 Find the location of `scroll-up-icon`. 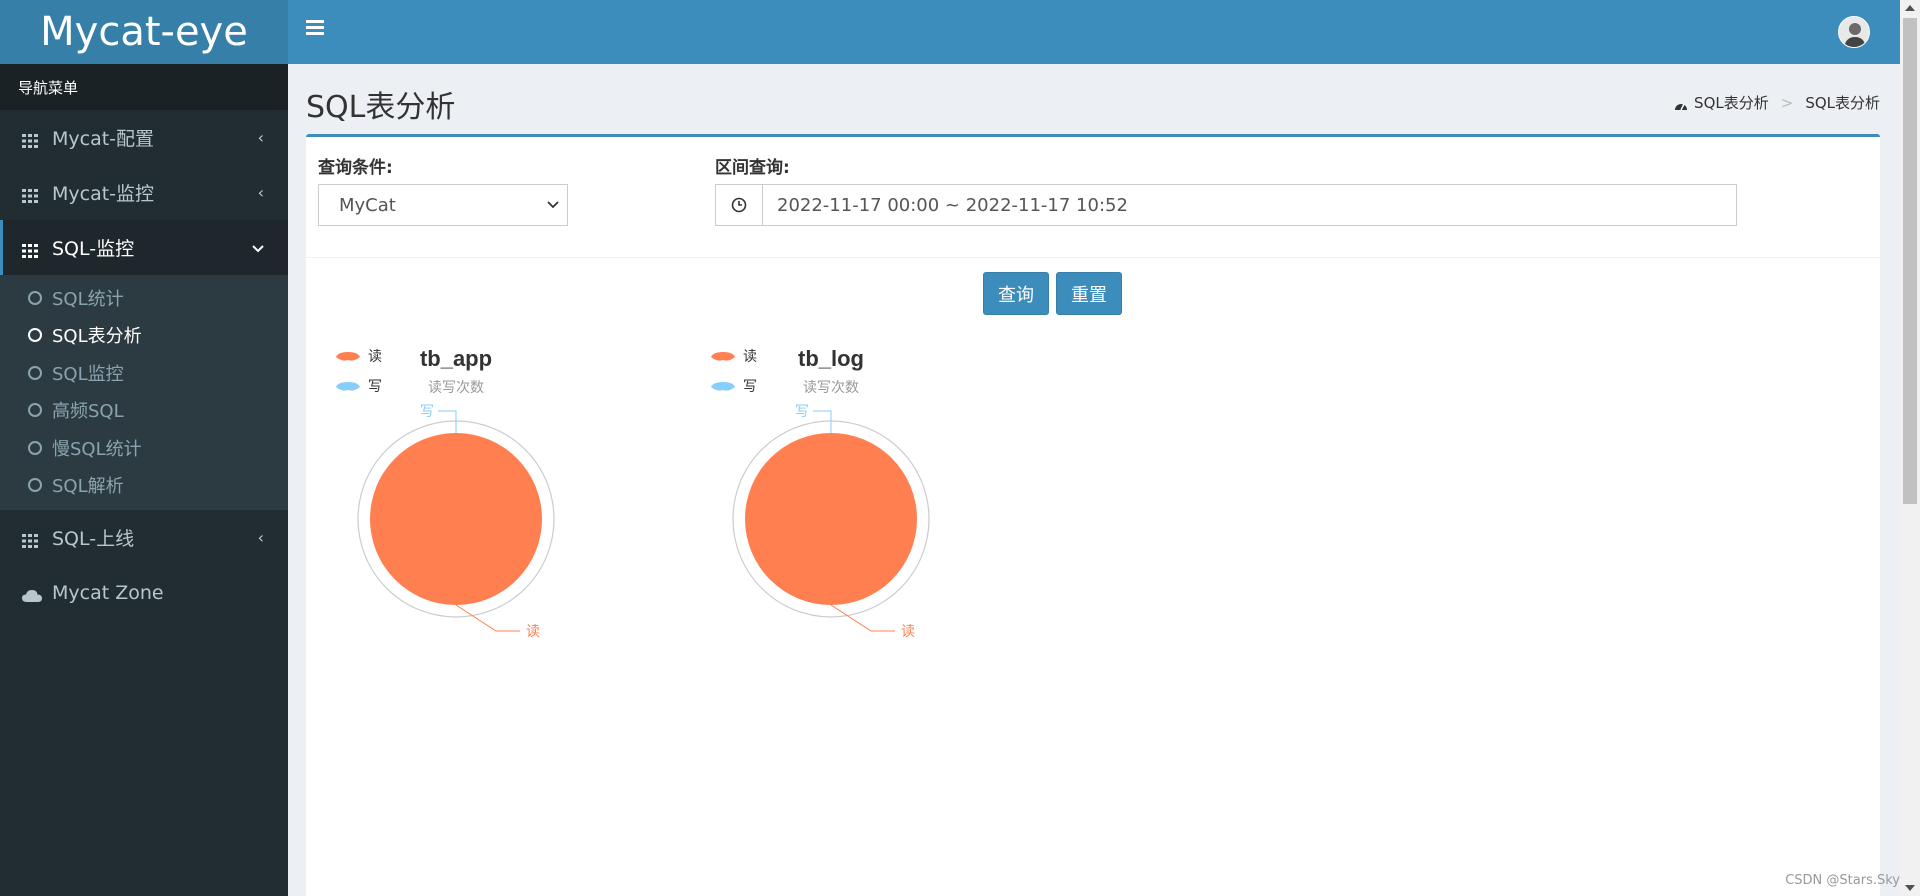

scroll-up-icon is located at coordinates (1910, 8).